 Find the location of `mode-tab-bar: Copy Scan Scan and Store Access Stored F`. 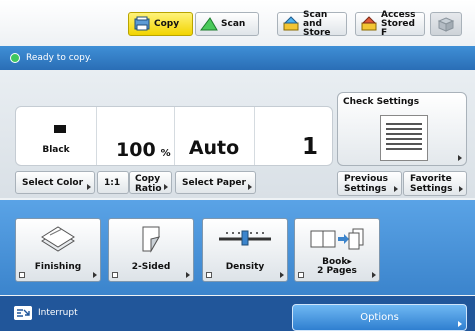

mode-tab-bar: Copy Scan Scan and Store Access Stored F is located at coordinates (237, 23).